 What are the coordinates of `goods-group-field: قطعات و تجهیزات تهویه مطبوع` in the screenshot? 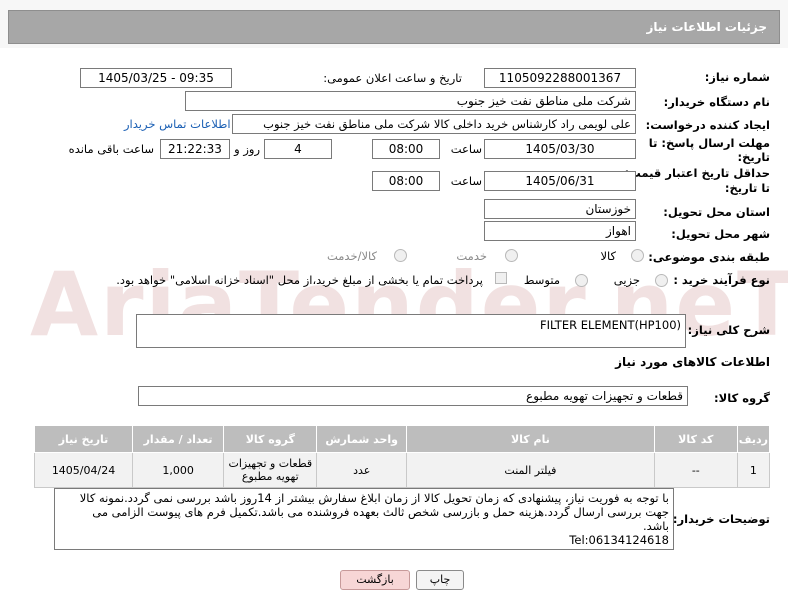 It's located at (413, 396).